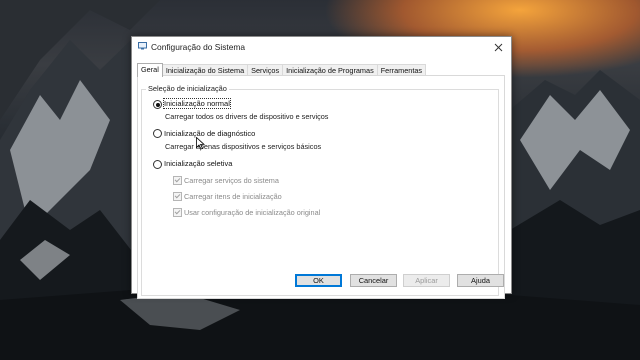 The image size is (640, 360). I want to click on close-icon, so click(498, 47).